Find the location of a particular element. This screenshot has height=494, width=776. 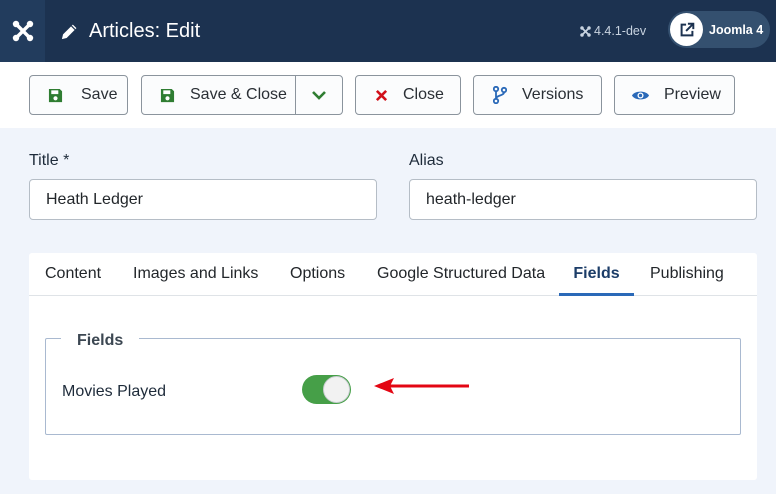

joomla-logo-button is located at coordinates (22, 31).